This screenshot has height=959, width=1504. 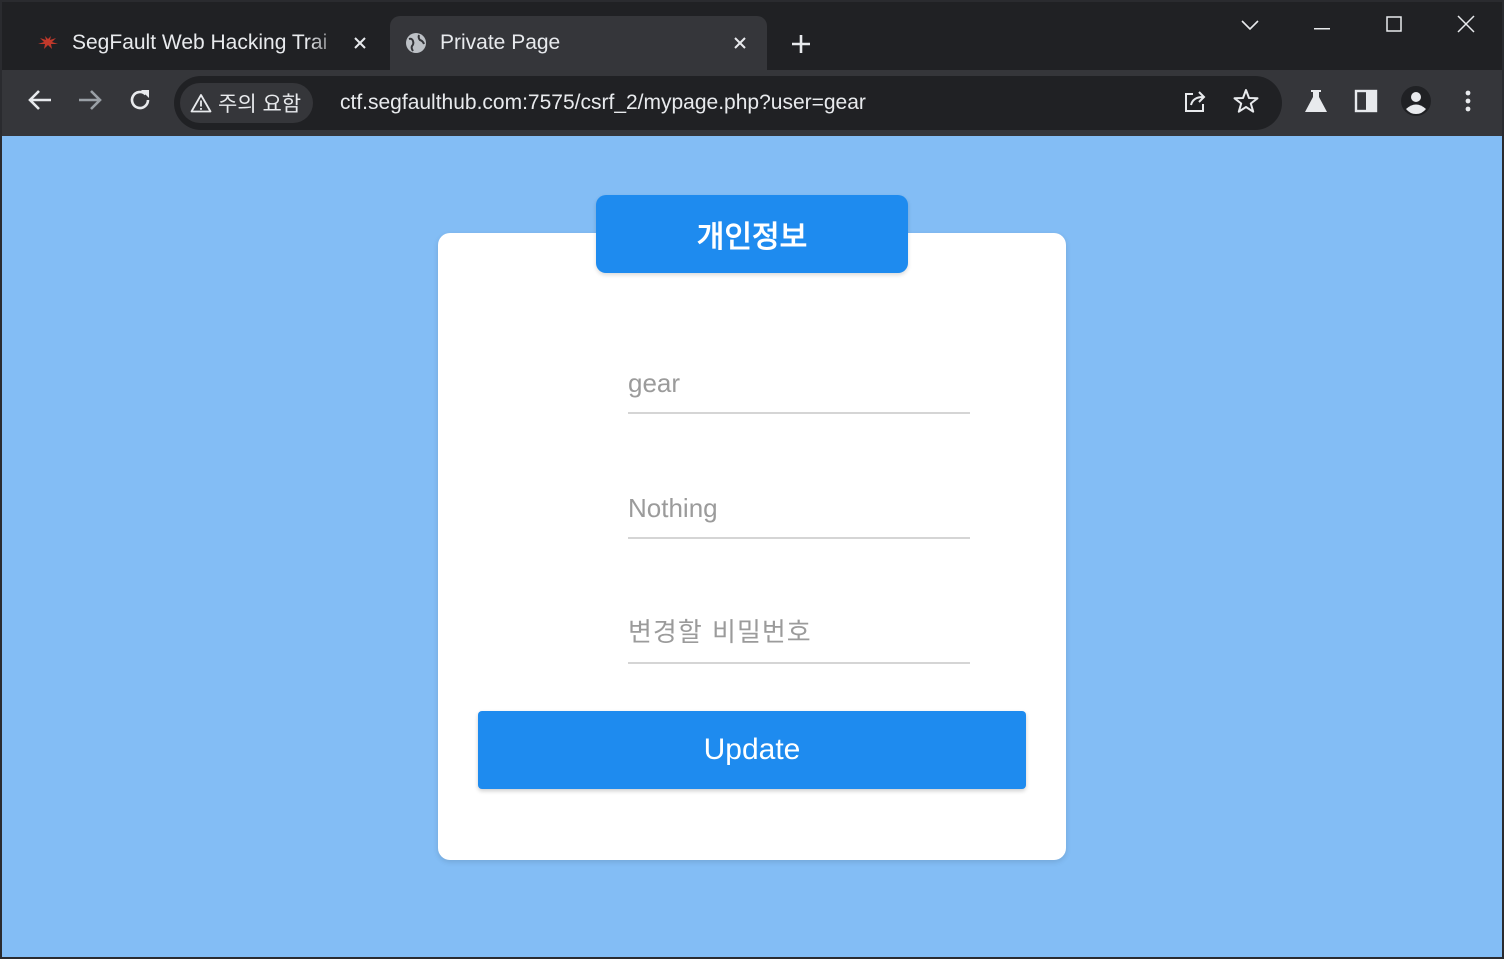 I want to click on bookmark-button, so click(x=1246, y=103).